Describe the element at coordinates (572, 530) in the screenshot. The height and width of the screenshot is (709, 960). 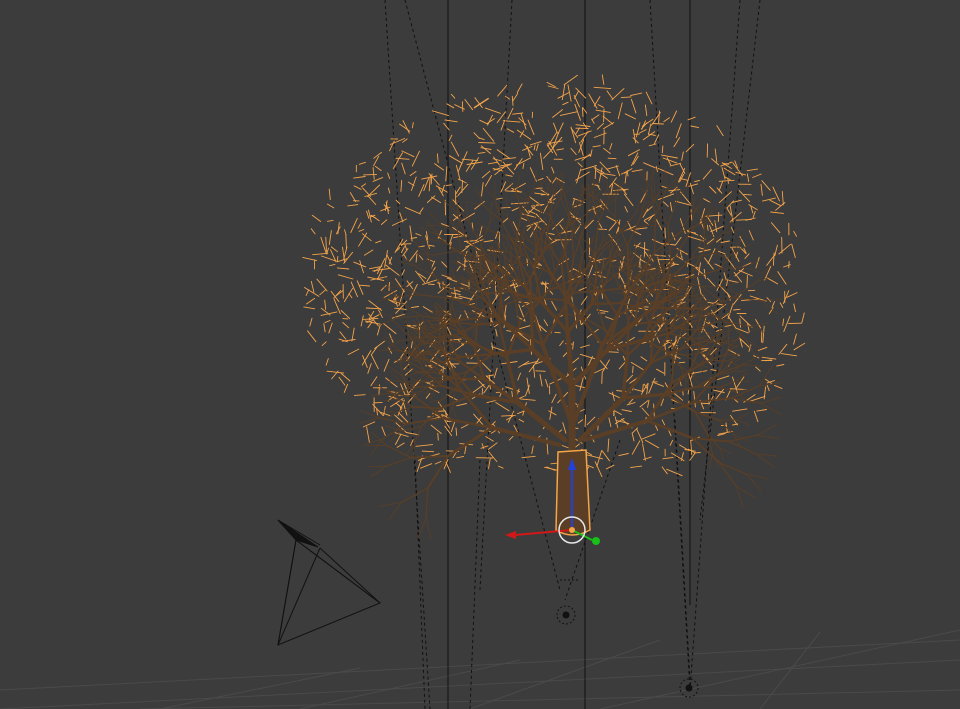
I see `object-origin-icon` at that location.